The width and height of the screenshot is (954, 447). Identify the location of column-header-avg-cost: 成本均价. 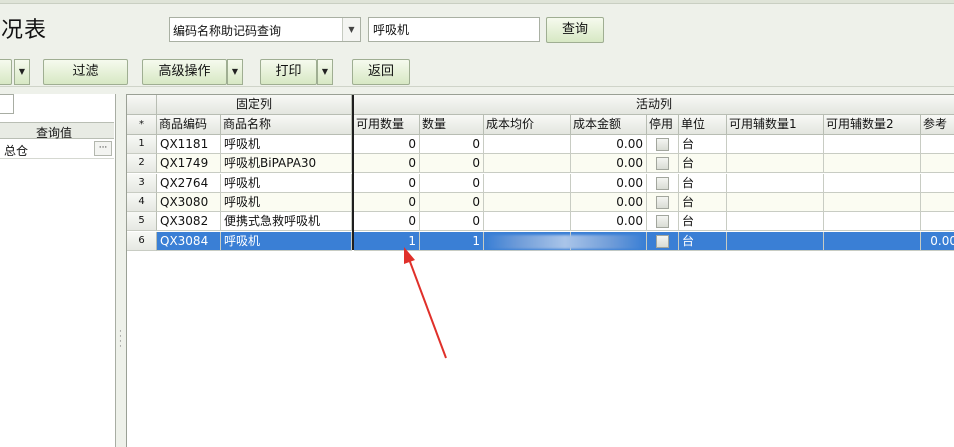
(527, 125).